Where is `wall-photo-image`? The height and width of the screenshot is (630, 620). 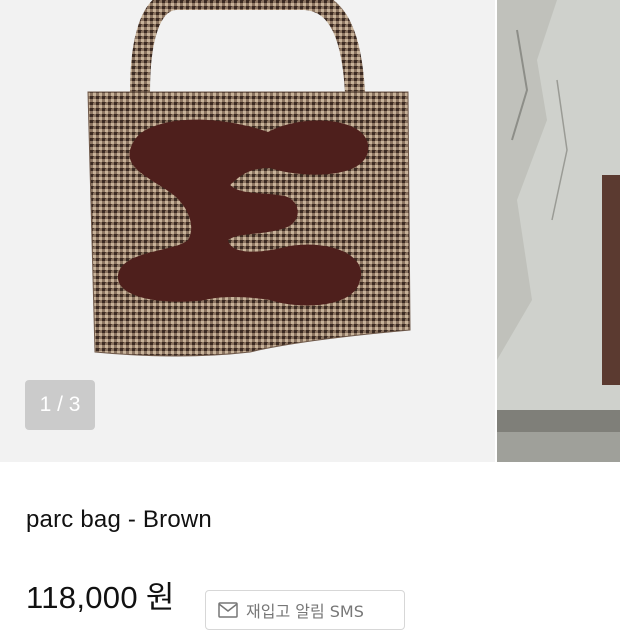
wall-photo-image is located at coordinates (558, 231).